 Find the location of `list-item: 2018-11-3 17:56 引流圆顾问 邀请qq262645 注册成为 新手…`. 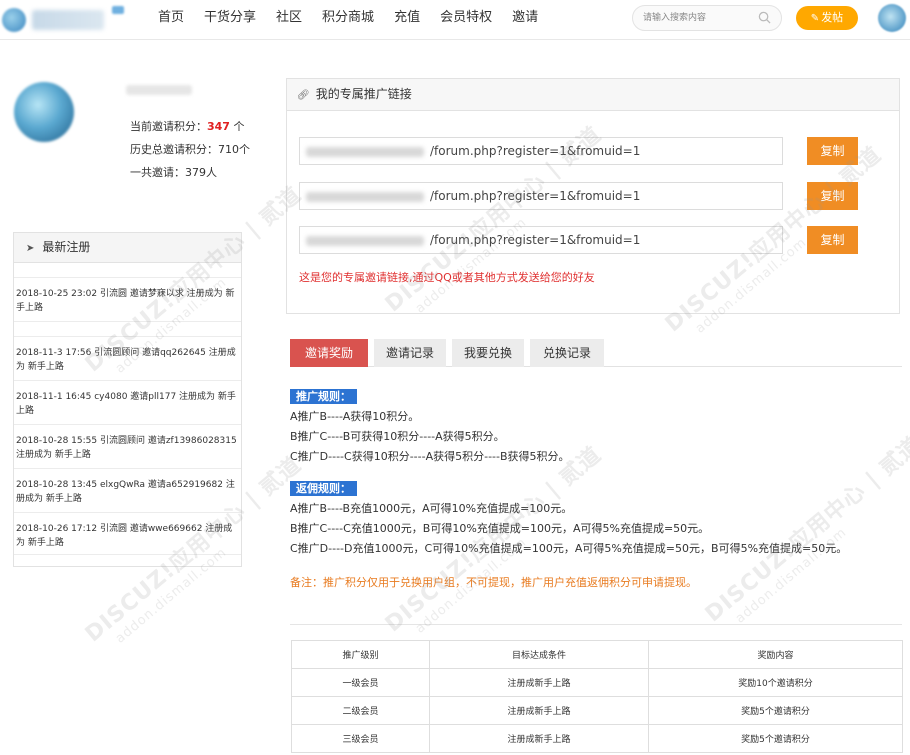

list-item: 2018-11-3 17:56 引流圆顾问 邀请qq262645 注册成为 新手… is located at coordinates (127, 358).